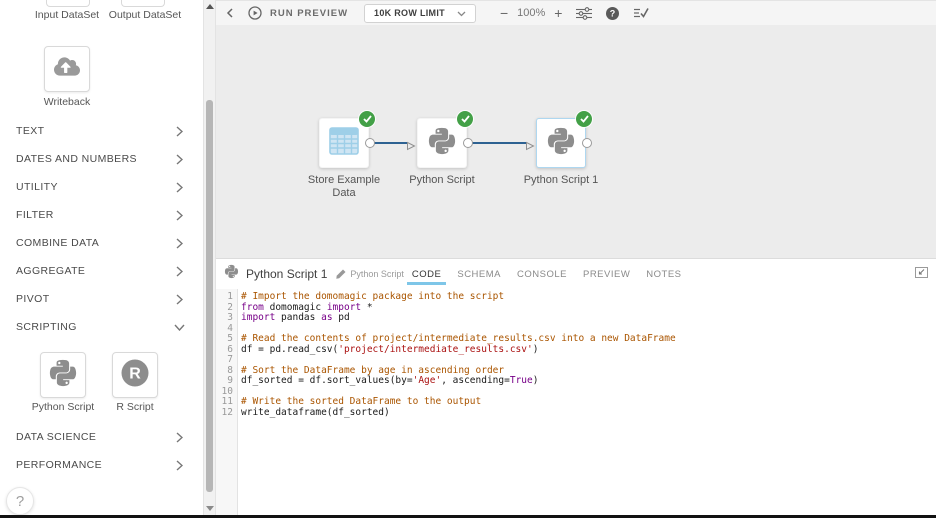  What do you see at coordinates (542, 274) in the screenshot?
I see `editor-tab: CONSOLE` at bounding box center [542, 274].